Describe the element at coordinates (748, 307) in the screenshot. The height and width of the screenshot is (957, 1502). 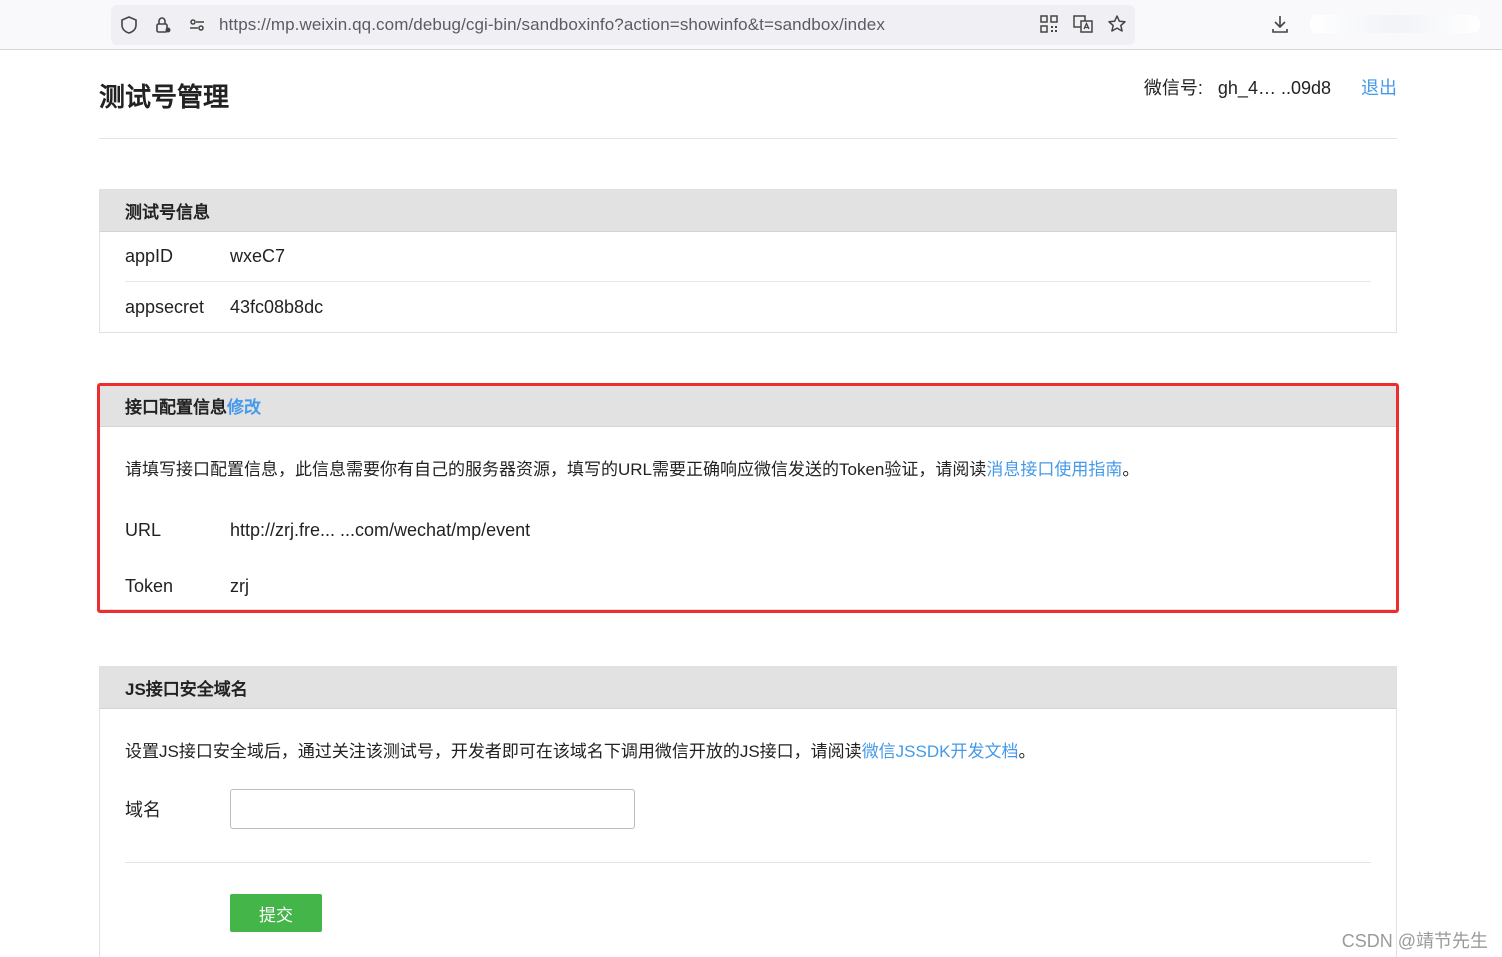
I see `appsecret-row: appsecret 43fc08b8dc` at that location.